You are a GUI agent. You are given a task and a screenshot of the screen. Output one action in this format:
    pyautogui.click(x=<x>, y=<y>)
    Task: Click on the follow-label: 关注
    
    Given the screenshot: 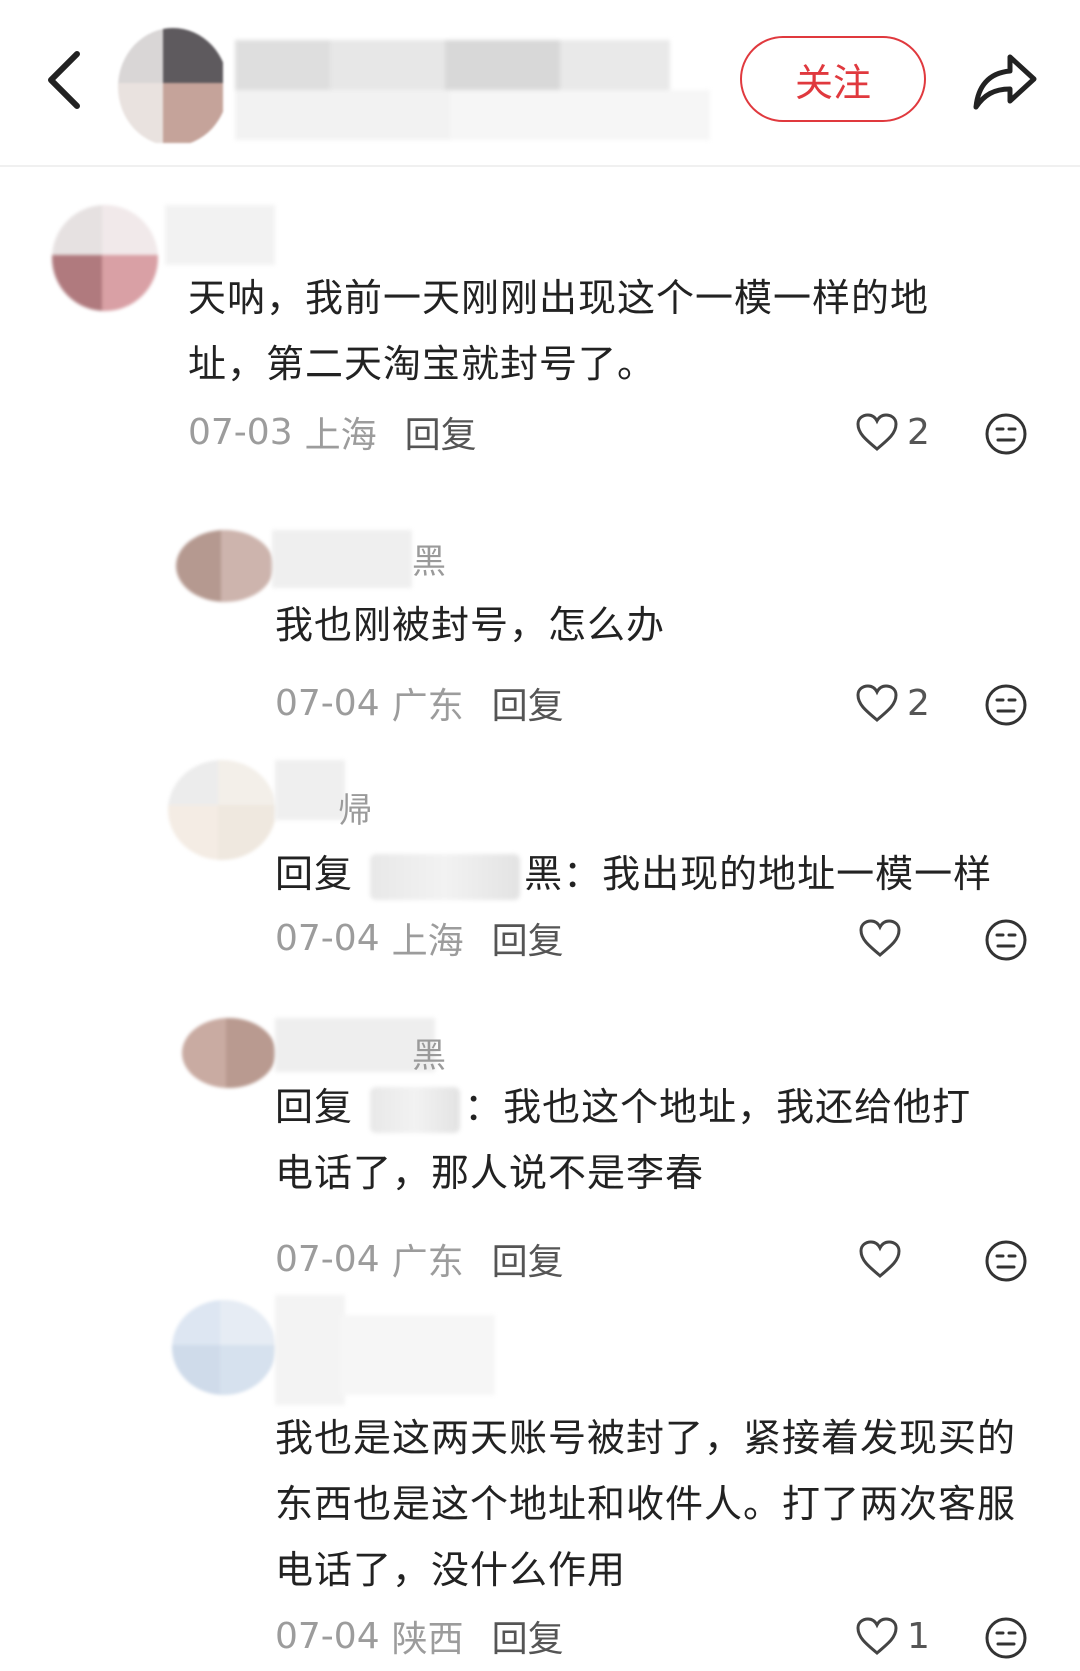 What is the action you would take?
    pyautogui.click(x=832, y=82)
    